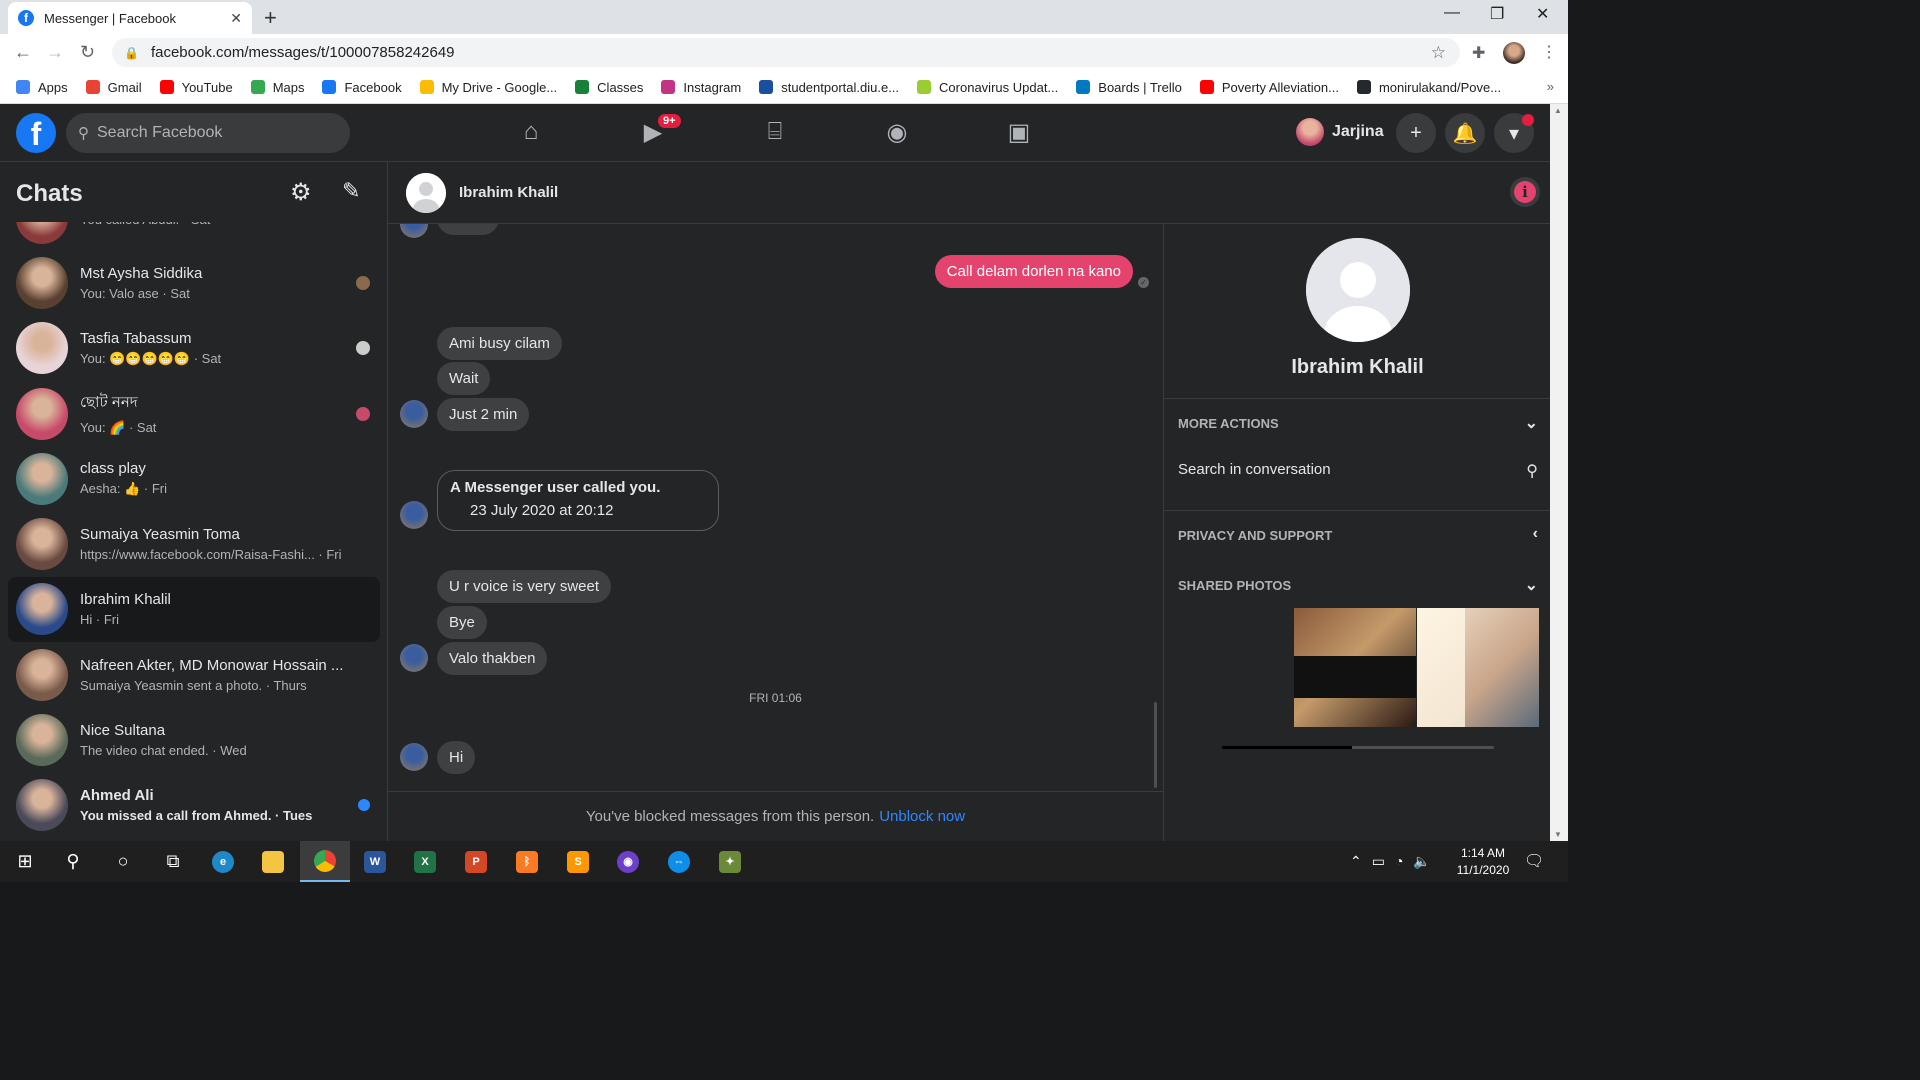 The width and height of the screenshot is (1920, 1080). What do you see at coordinates (1535, 534) in the screenshot?
I see `chevron-left-icon: ‹` at bounding box center [1535, 534].